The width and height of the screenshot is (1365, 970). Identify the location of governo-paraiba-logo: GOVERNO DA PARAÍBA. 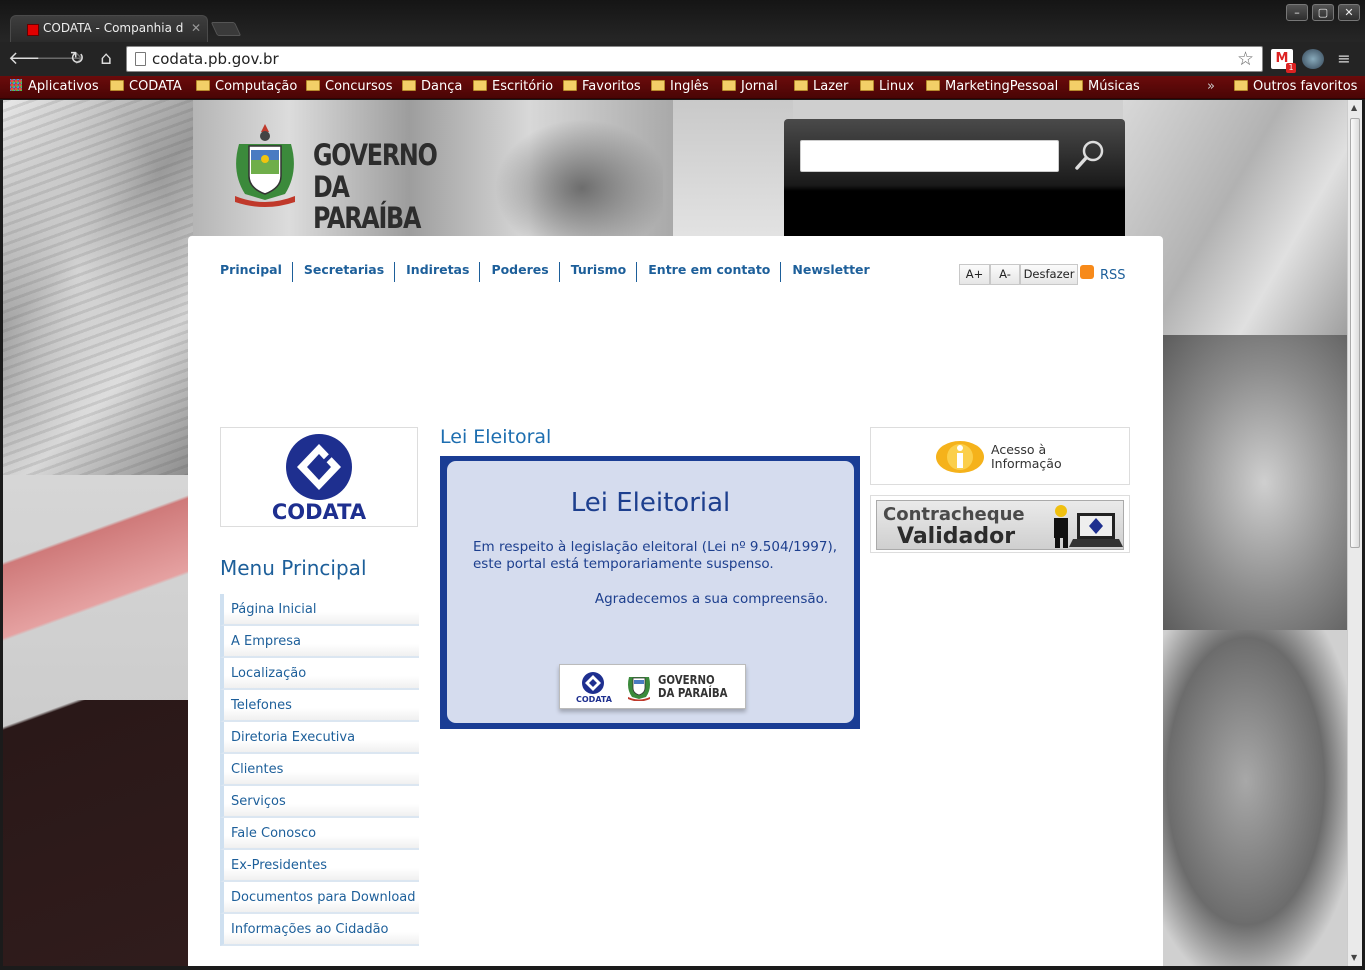
(355, 178).